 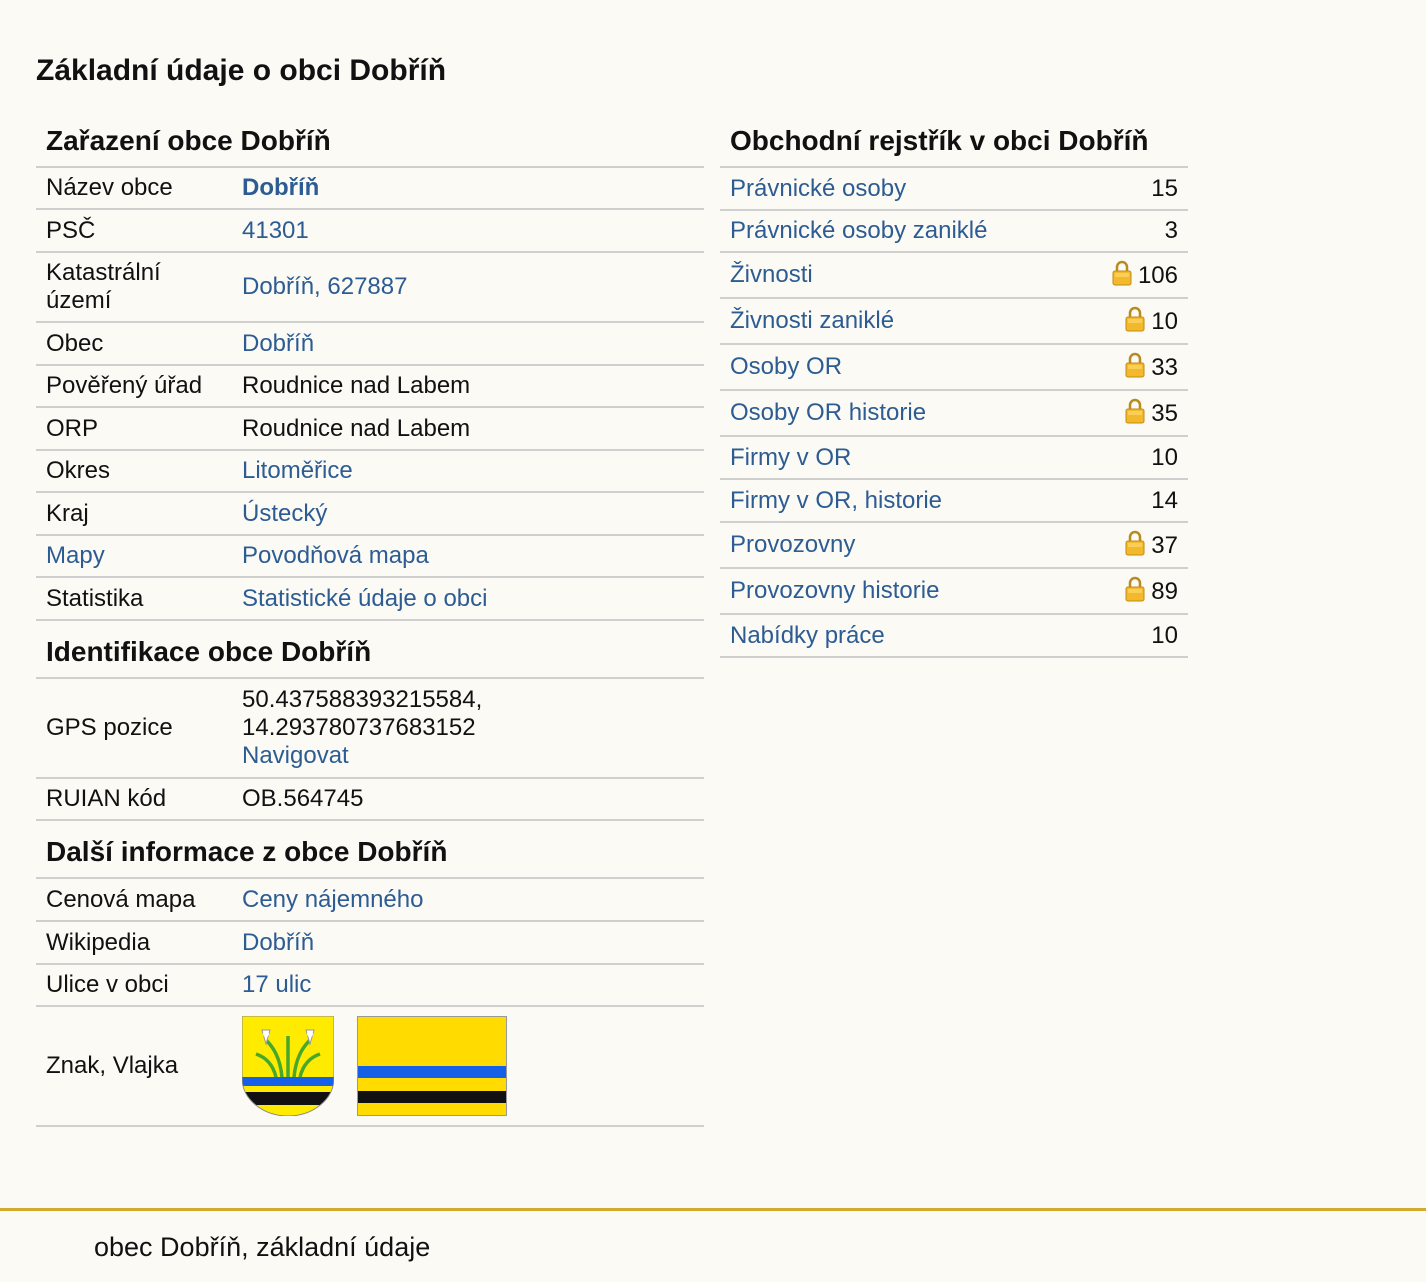 What do you see at coordinates (134, 599) in the screenshot?
I see `row-label: Statistika` at bounding box center [134, 599].